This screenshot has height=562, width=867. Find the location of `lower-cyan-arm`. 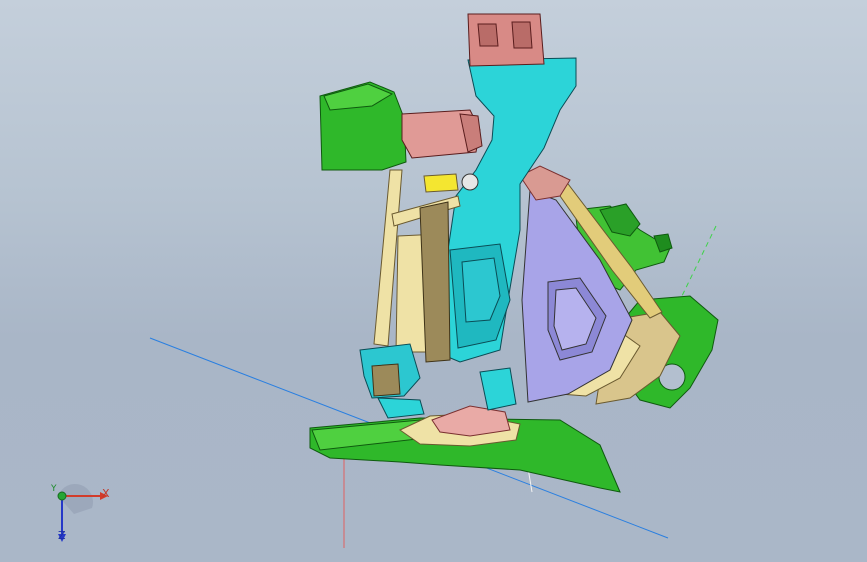

lower-cyan-arm is located at coordinates (401, 408).